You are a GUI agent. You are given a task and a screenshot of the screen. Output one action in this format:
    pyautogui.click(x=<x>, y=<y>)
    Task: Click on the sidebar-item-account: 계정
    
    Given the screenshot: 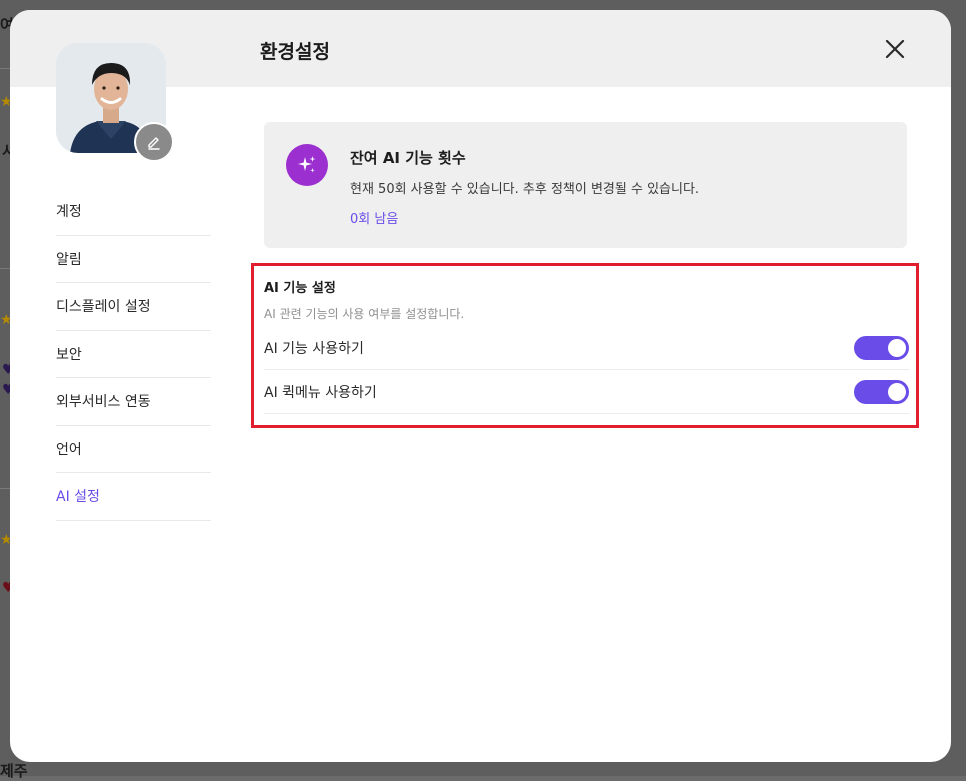 What is the action you would take?
    pyautogui.click(x=133, y=212)
    